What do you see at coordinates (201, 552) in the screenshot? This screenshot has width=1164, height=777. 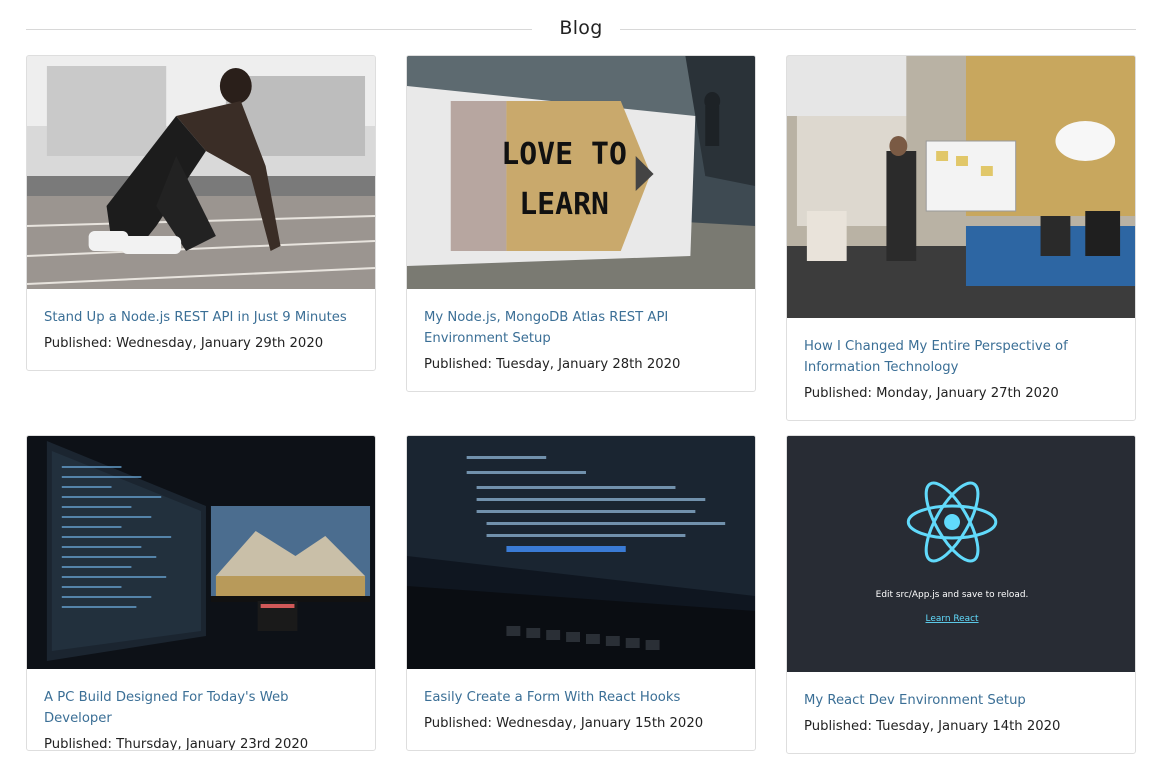 I see `post-image-pc-build` at bounding box center [201, 552].